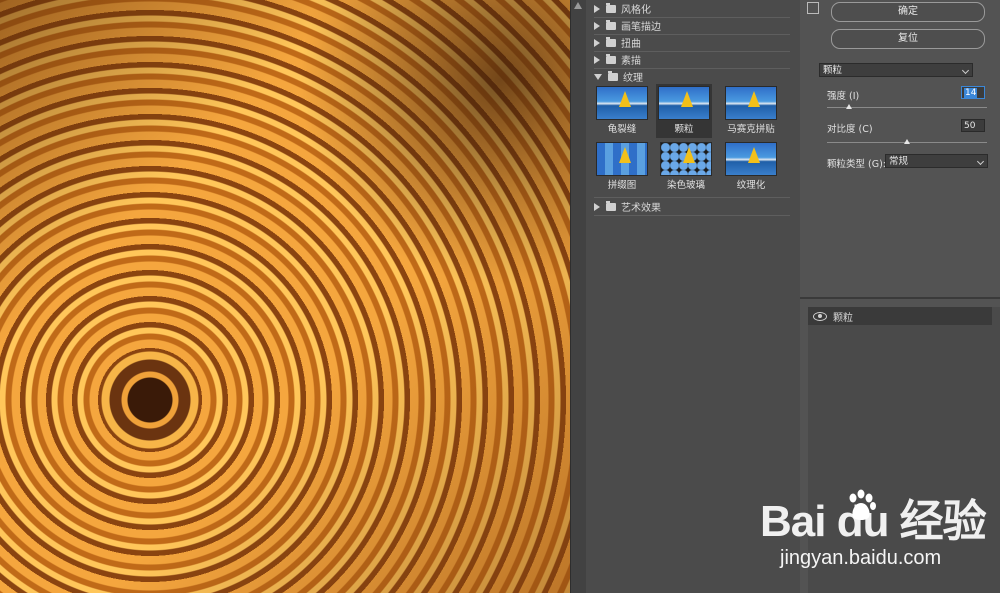  Describe the element at coordinates (692, 206) in the screenshot. I see `category-artistic: 艺术效果` at that location.